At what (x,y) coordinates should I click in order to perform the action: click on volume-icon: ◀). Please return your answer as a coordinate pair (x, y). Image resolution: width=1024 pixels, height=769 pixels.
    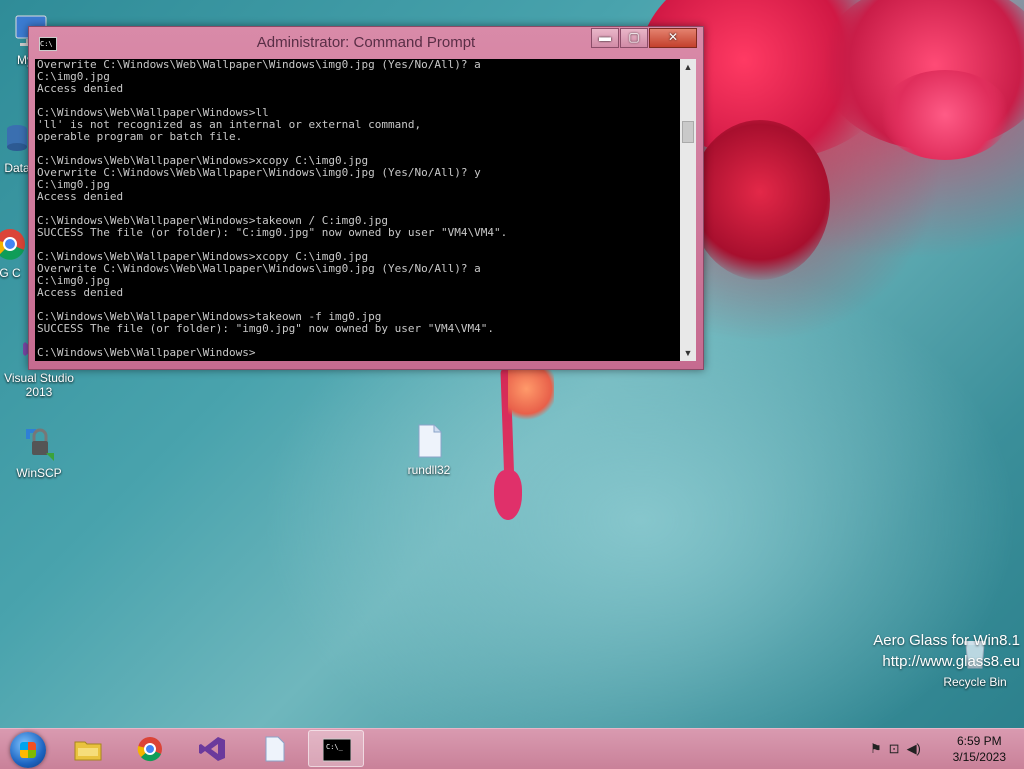
    Looking at the image, I should click on (914, 749).